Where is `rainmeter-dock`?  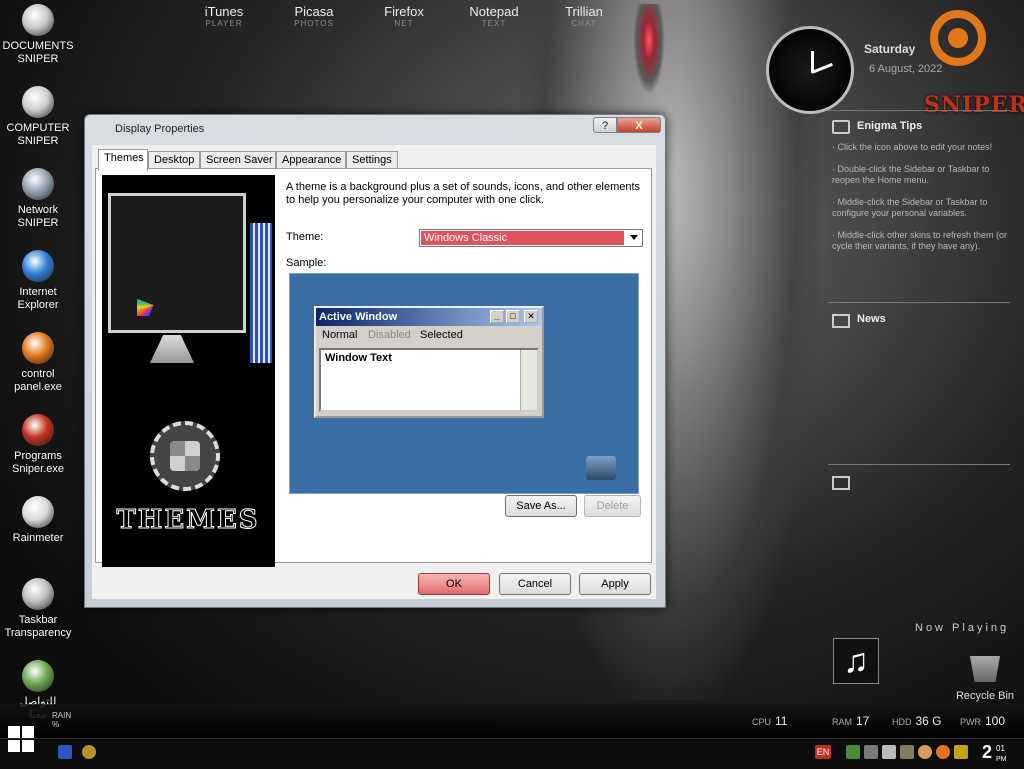
rainmeter-dock is located at coordinates (512, 721).